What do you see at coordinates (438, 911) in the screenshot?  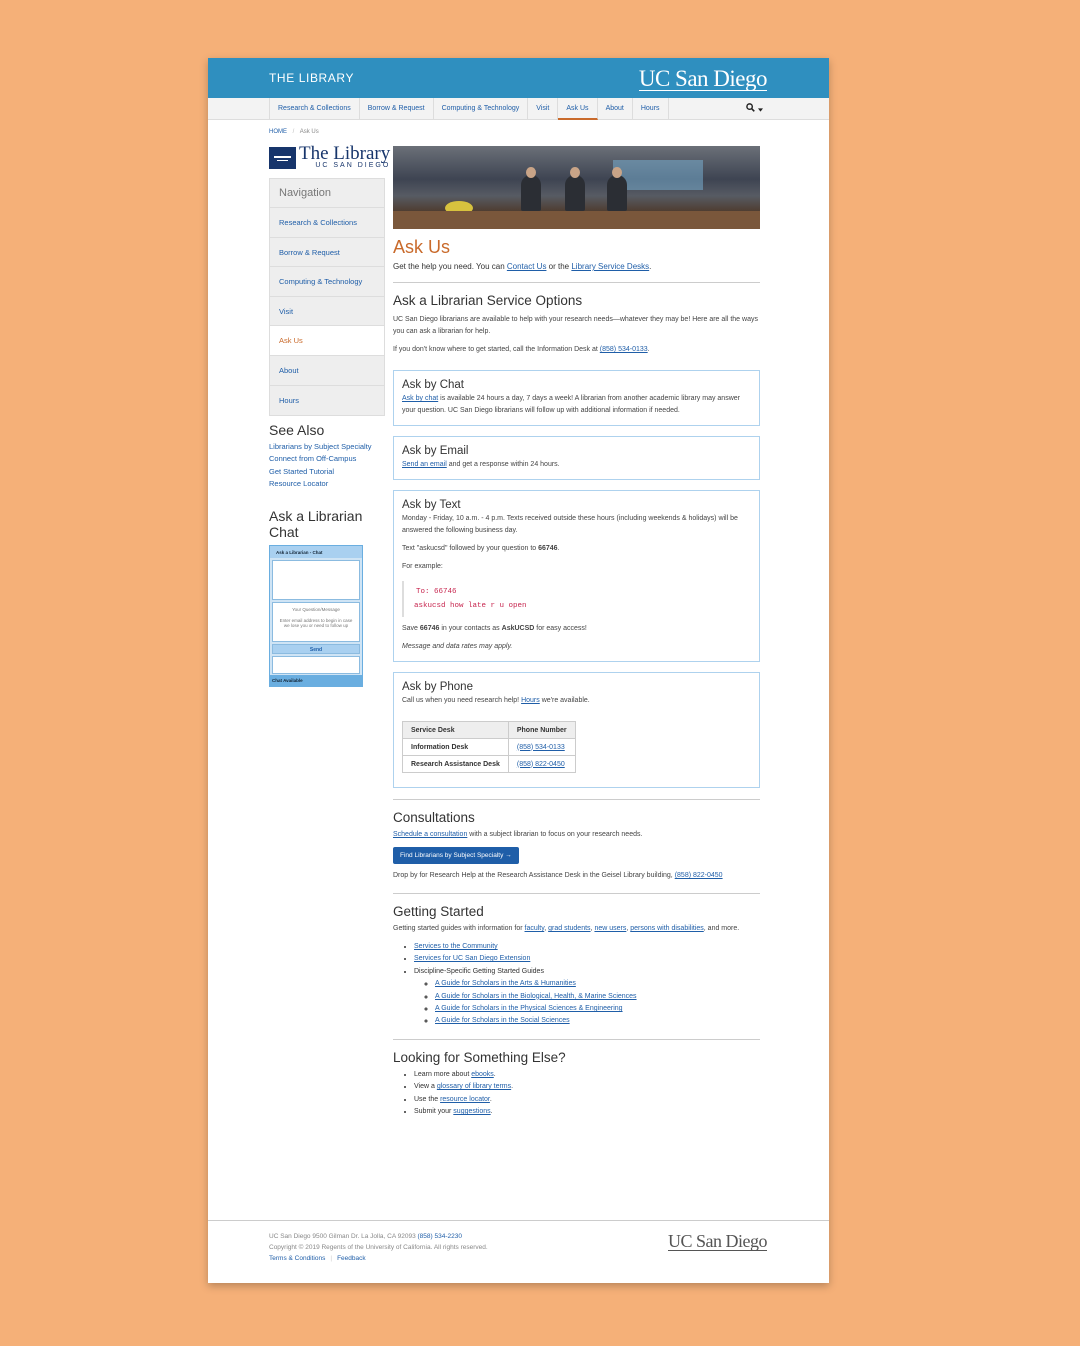 I see `getting-started-heading: Getting Started` at bounding box center [438, 911].